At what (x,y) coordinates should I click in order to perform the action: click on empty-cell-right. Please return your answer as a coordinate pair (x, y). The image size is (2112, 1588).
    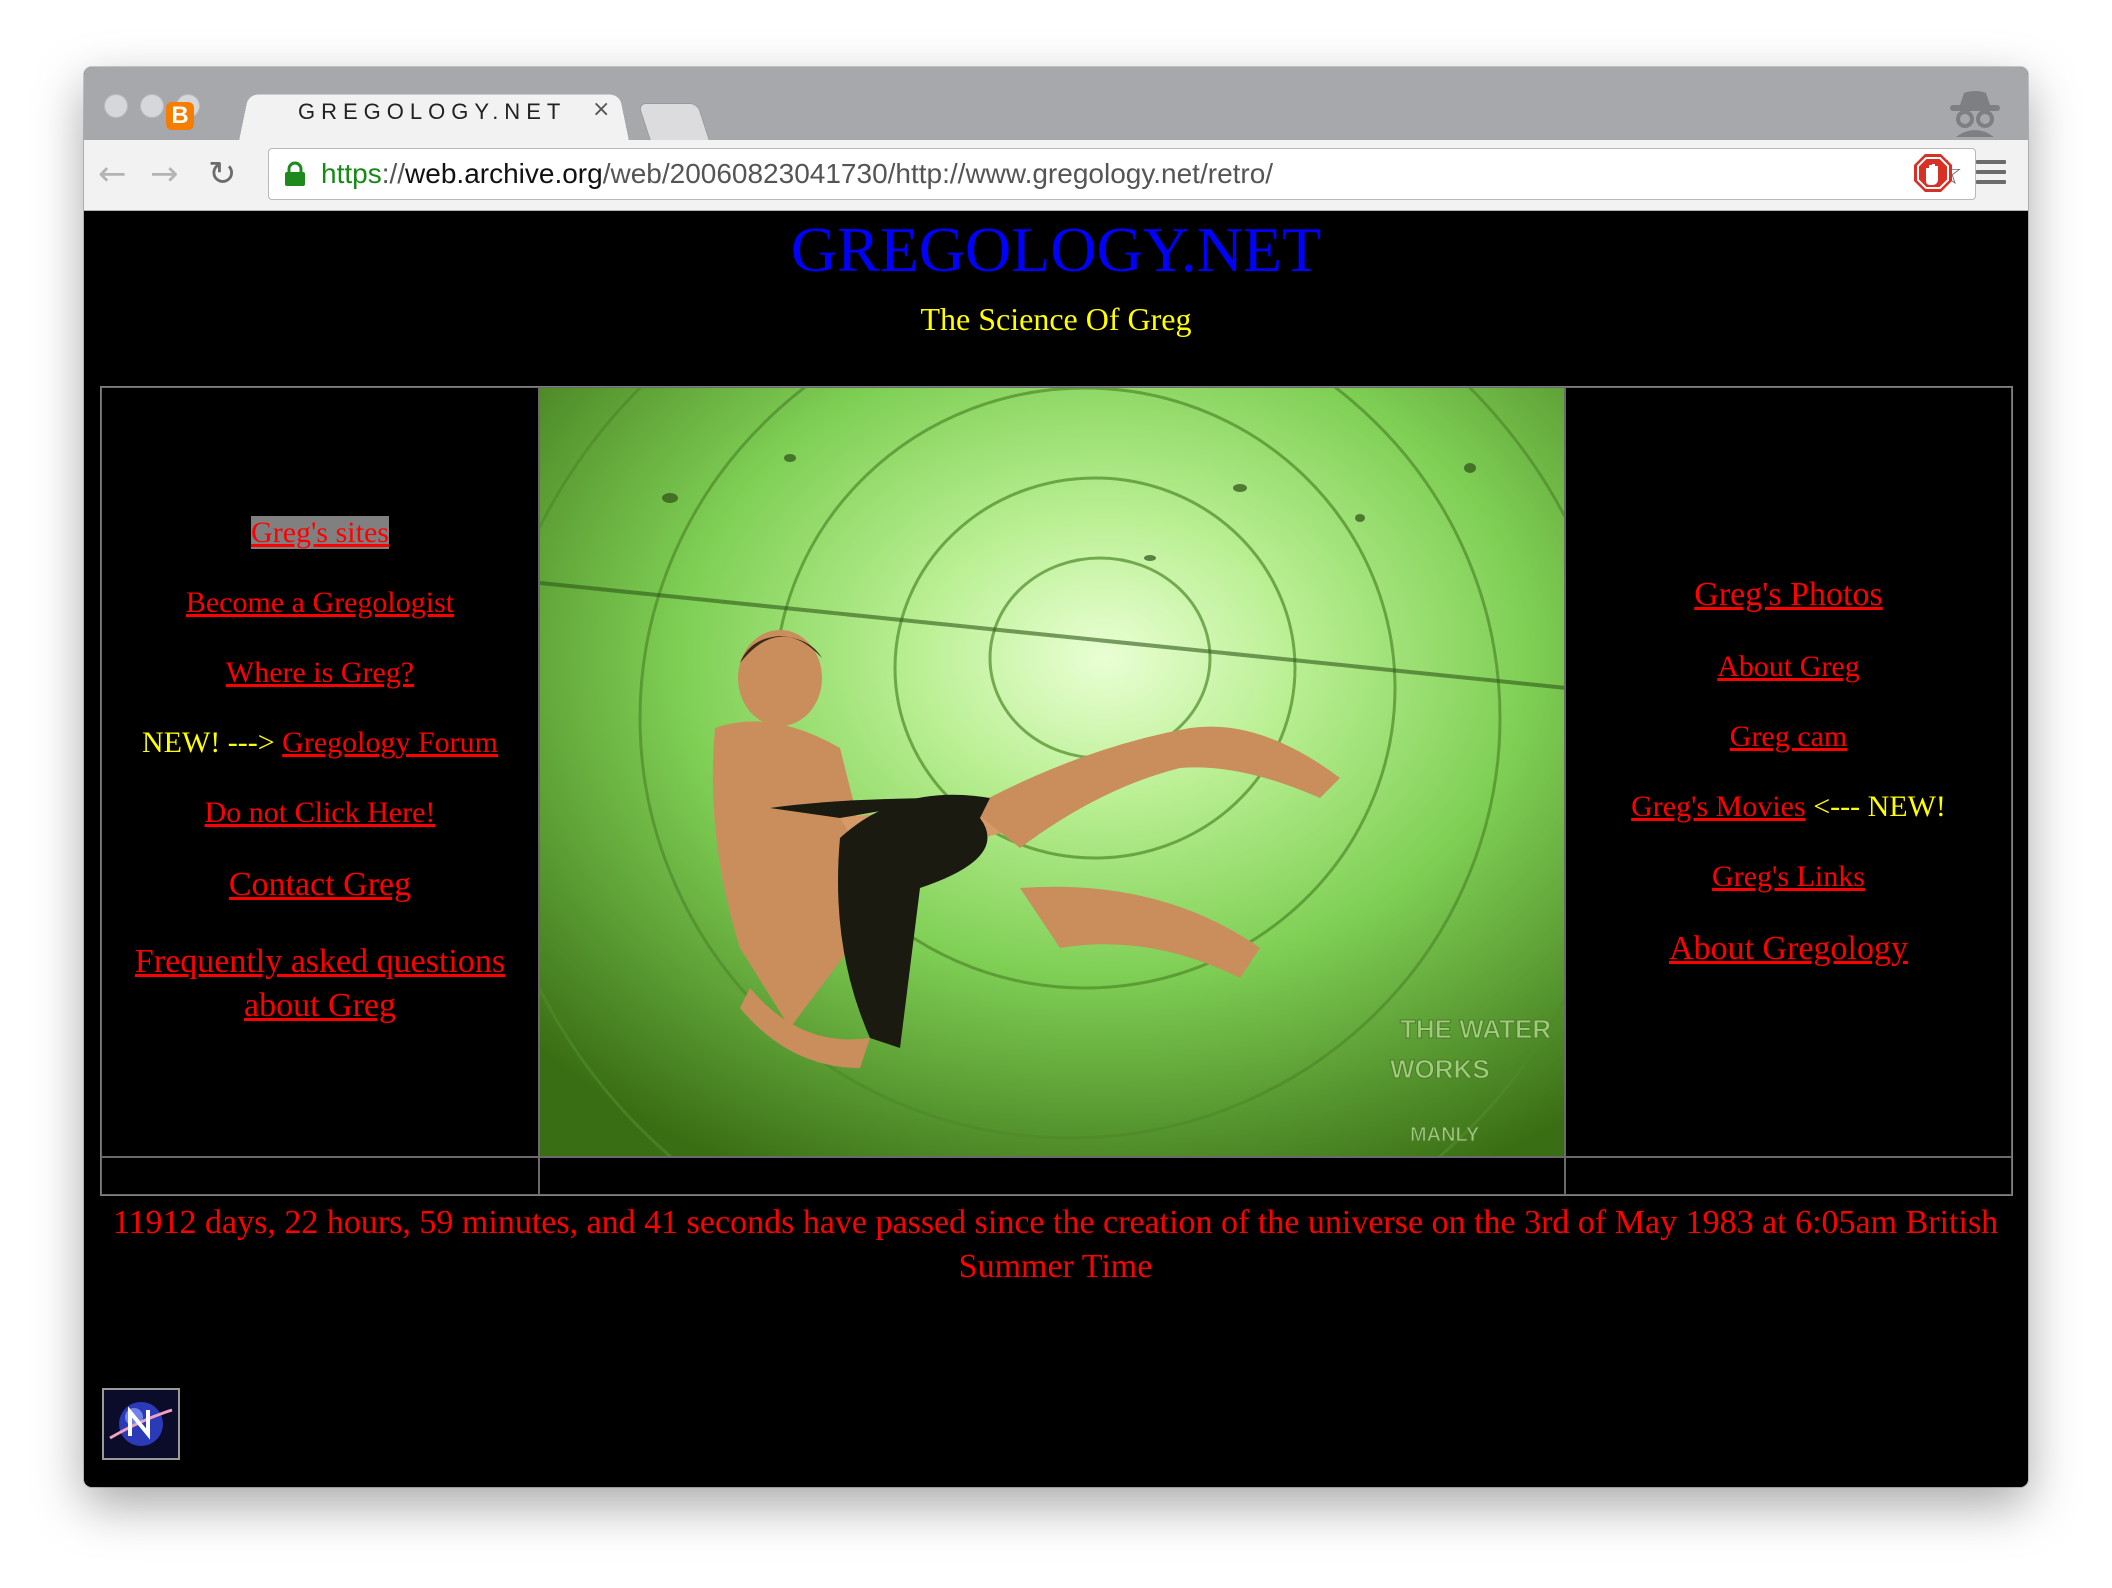
    Looking at the image, I should click on (1788, 1176).